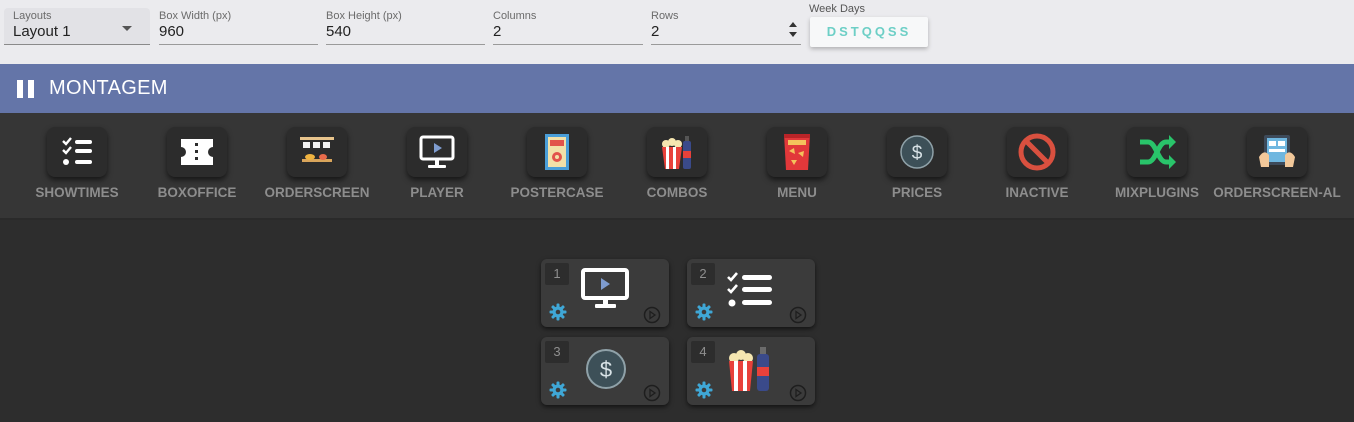  I want to click on plugin-label: POSTERCASE, so click(557, 192).